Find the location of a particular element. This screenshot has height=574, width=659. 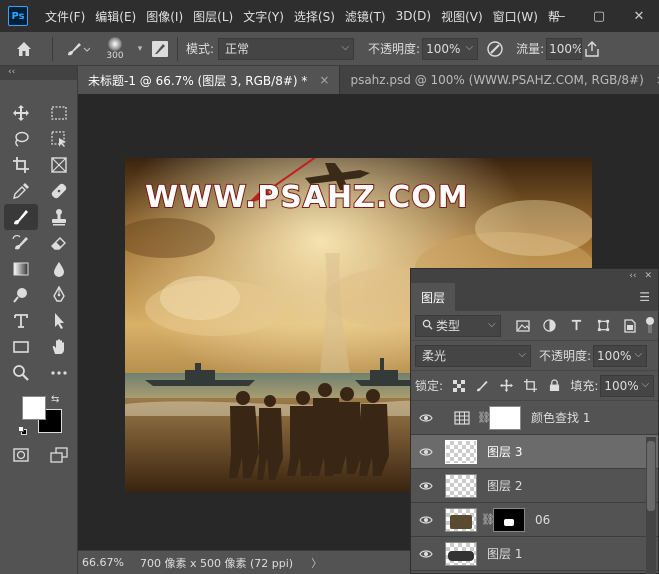

eraser-tool-icon is located at coordinates (59, 243).